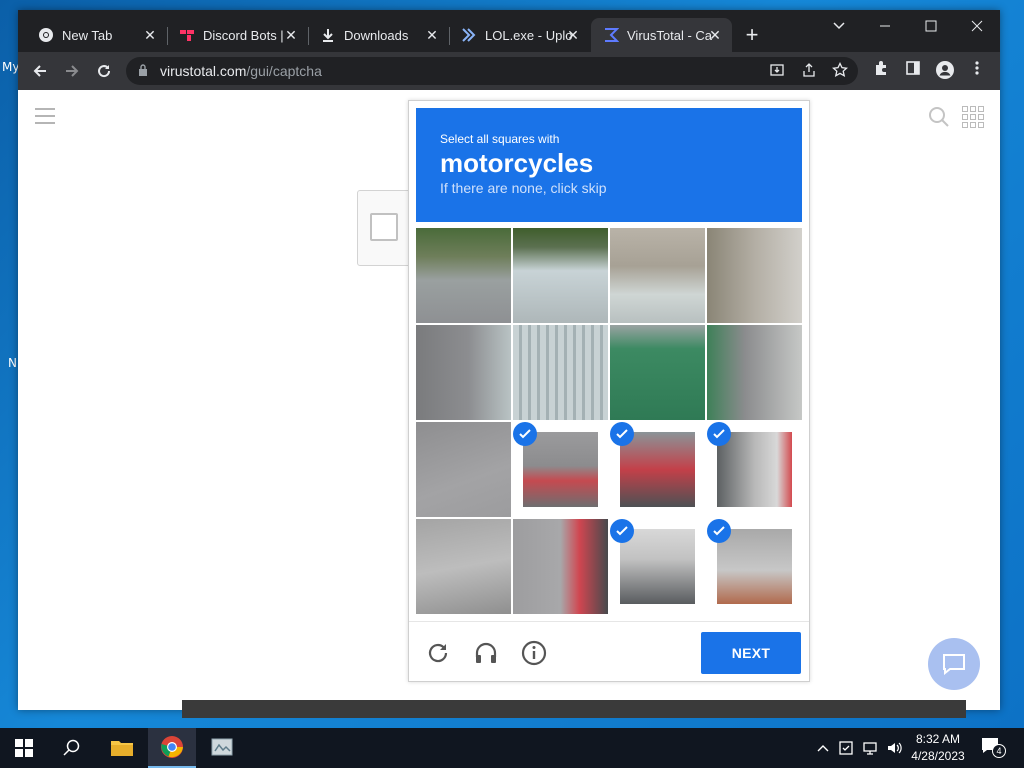 Image resolution: width=1024 pixels, height=768 pixels. What do you see at coordinates (913, 71) in the screenshot?
I see `side-panel-icon` at bounding box center [913, 71].